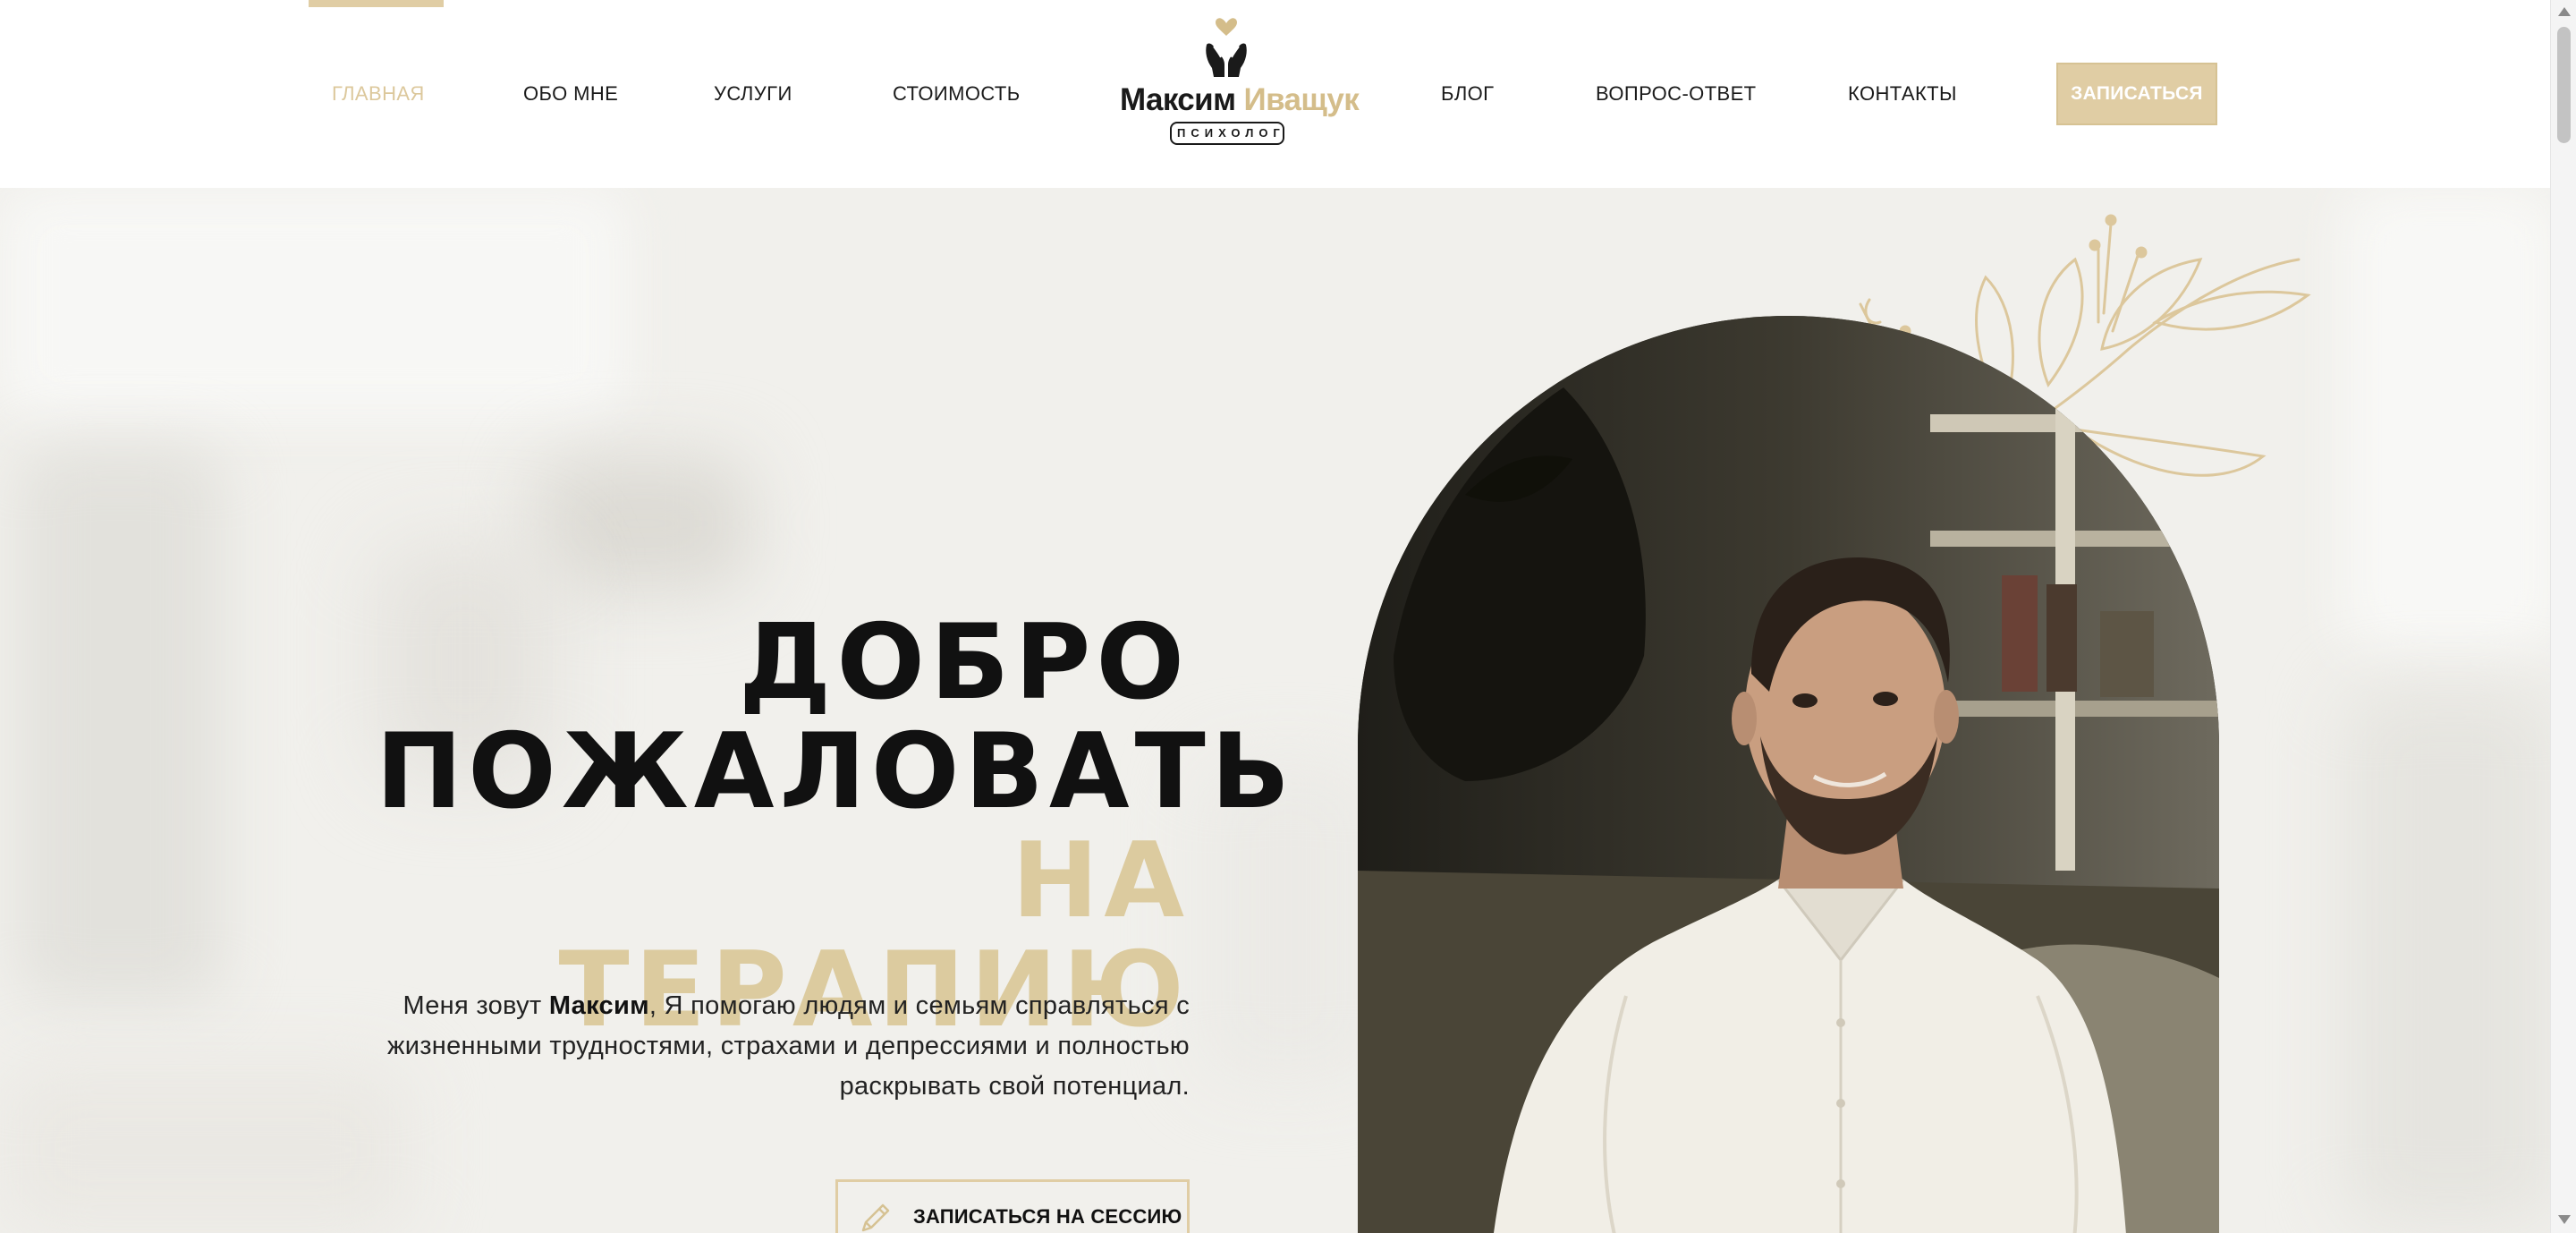  What do you see at coordinates (1468, 94) in the screenshot?
I see `nav-item-blog: Блог` at bounding box center [1468, 94].